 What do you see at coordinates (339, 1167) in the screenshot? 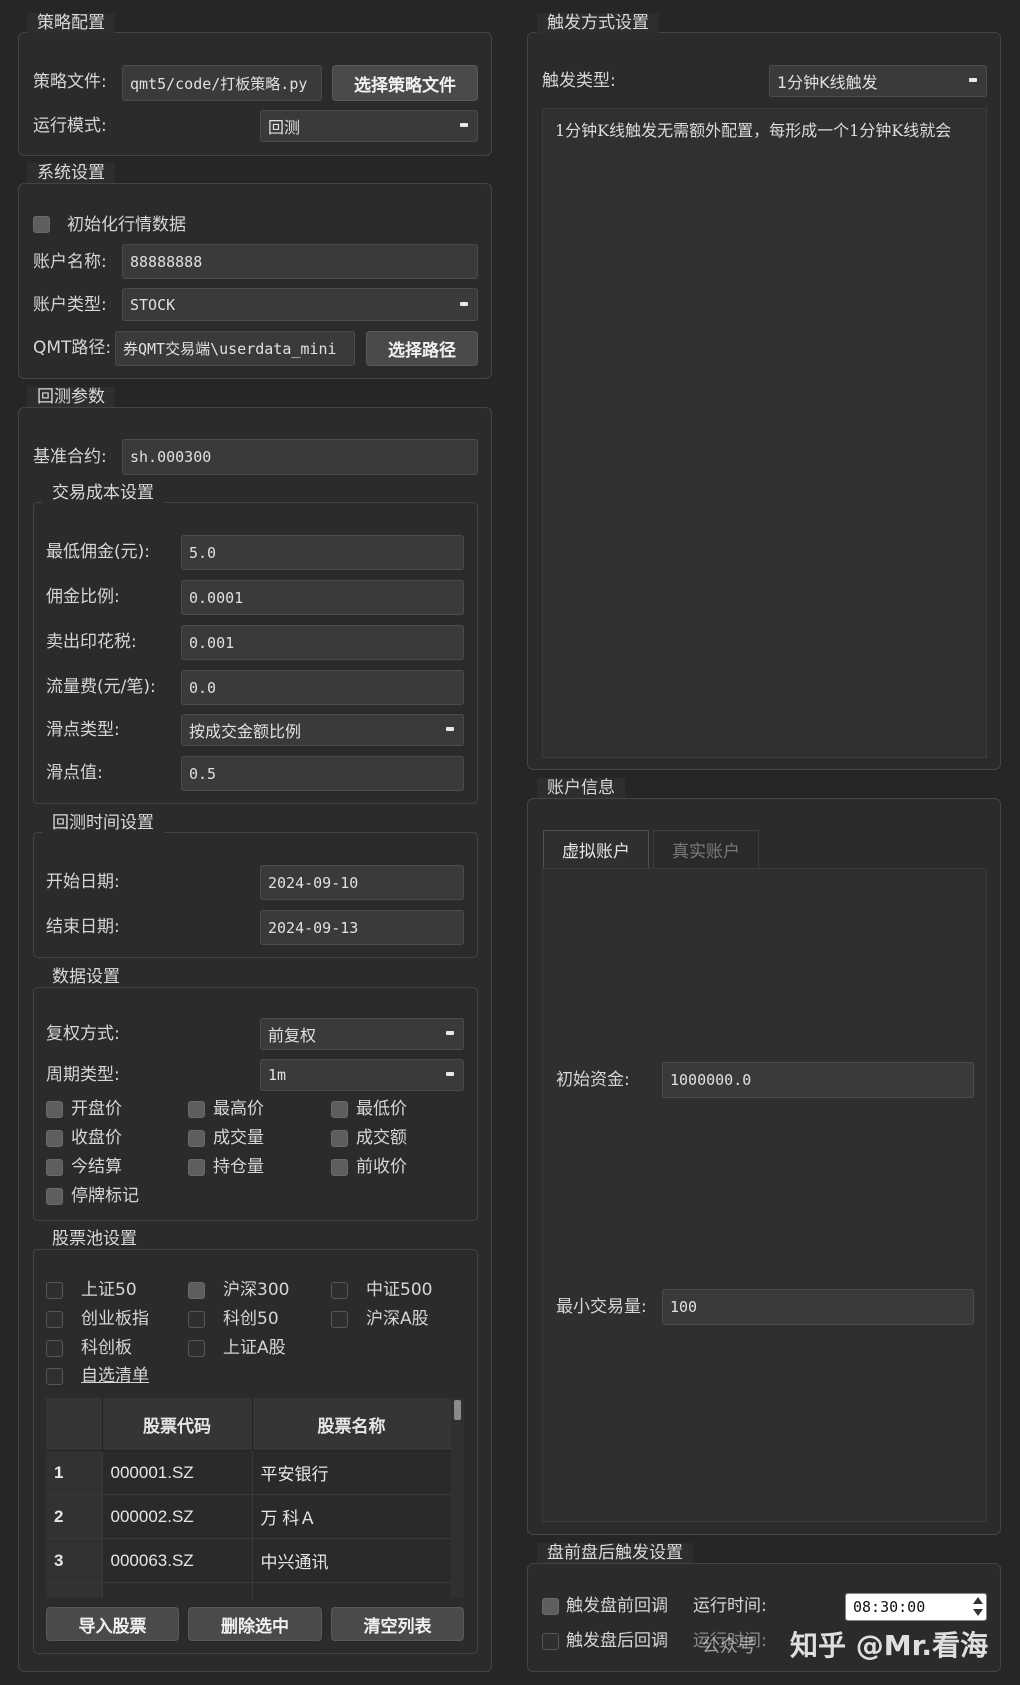
I see `field-checkbox-preclose` at bounding box center [339, 1167].